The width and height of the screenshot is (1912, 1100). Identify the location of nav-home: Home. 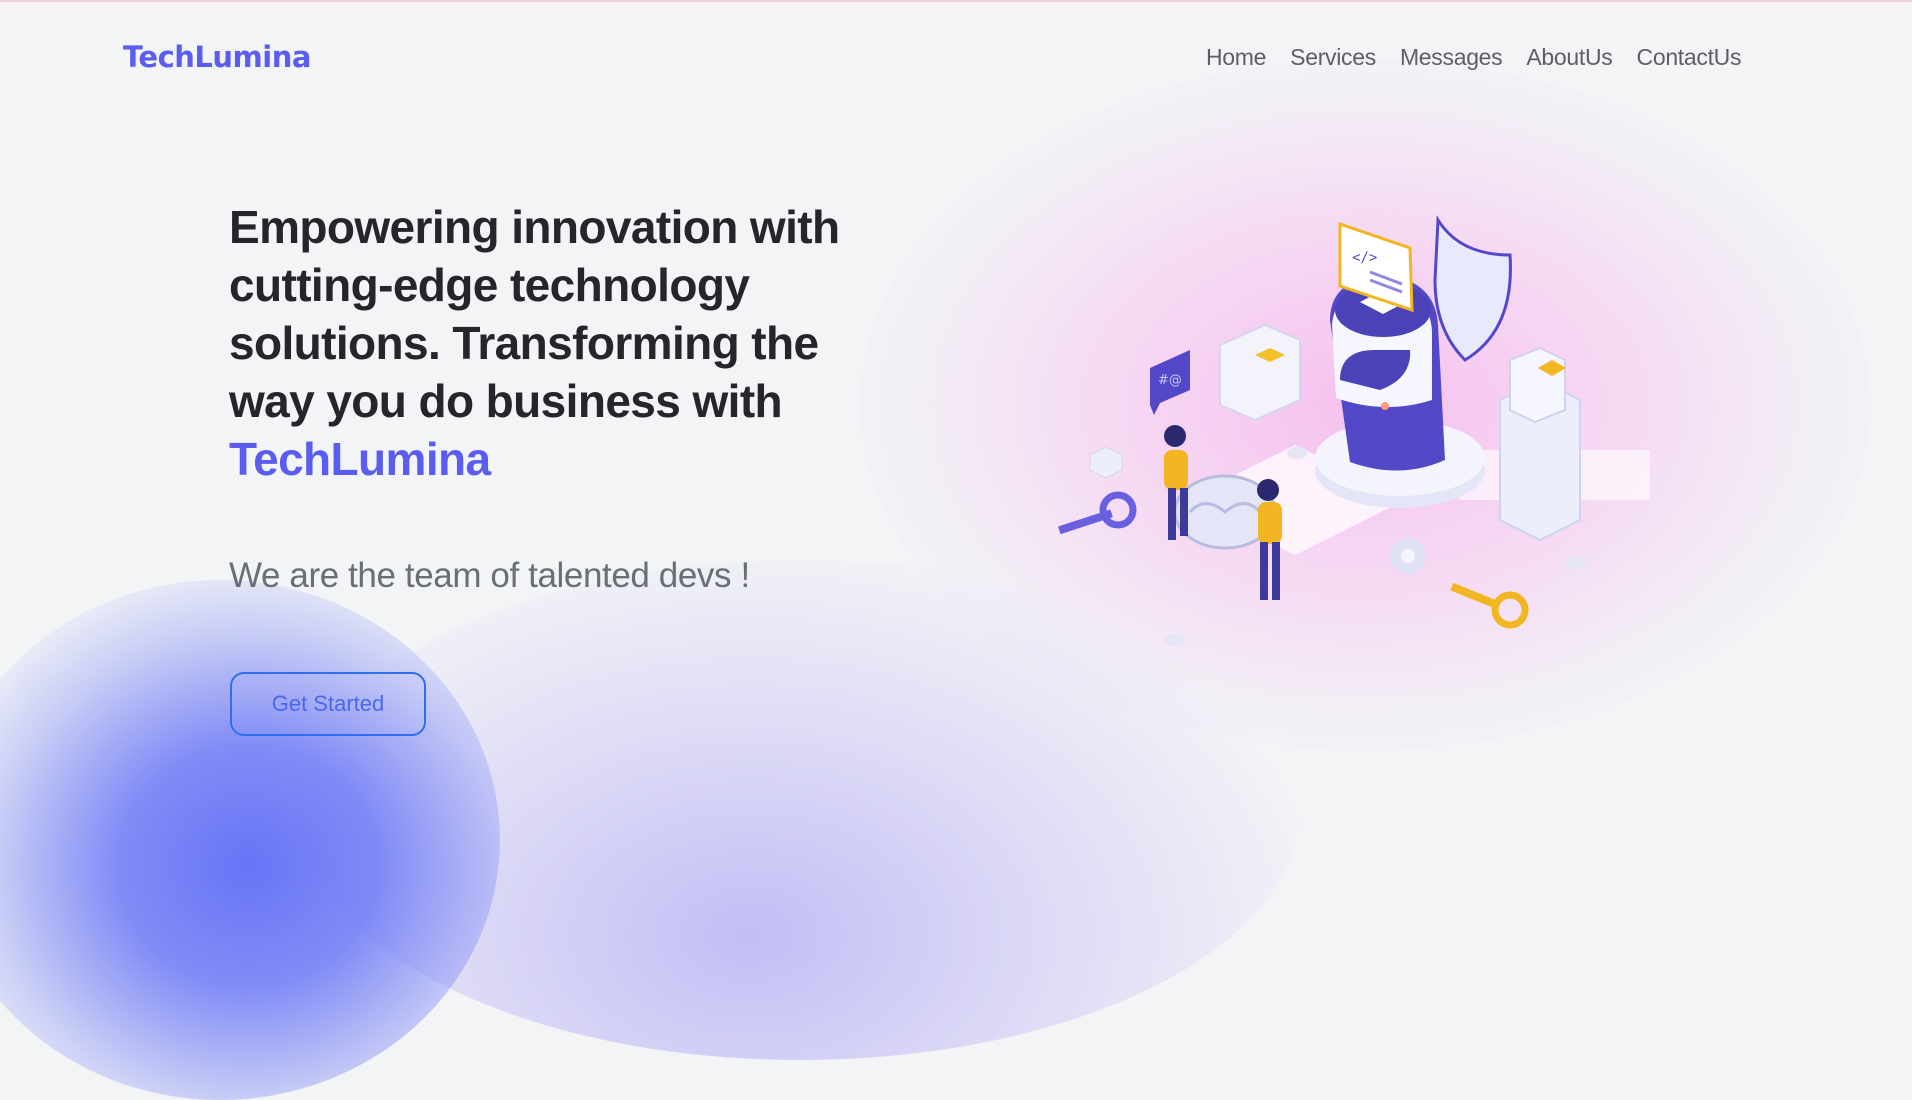
(1236, 57).